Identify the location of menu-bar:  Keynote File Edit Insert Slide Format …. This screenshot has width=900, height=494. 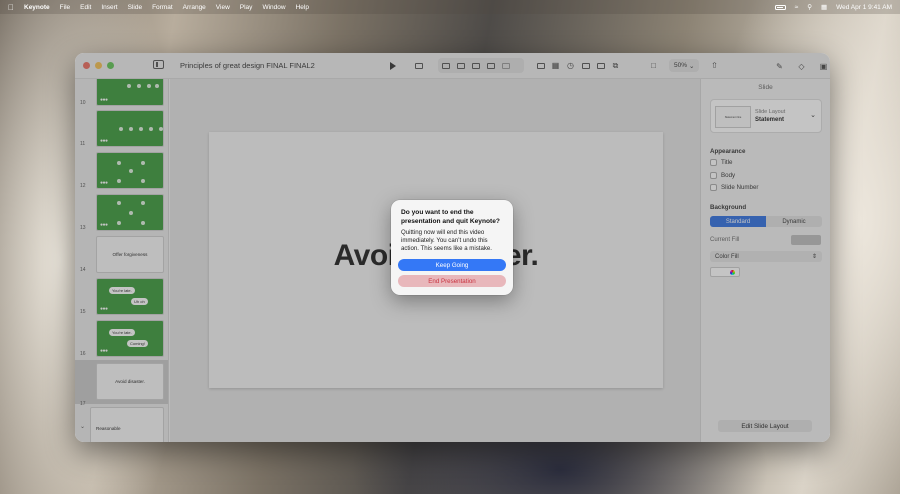
(450, 7).